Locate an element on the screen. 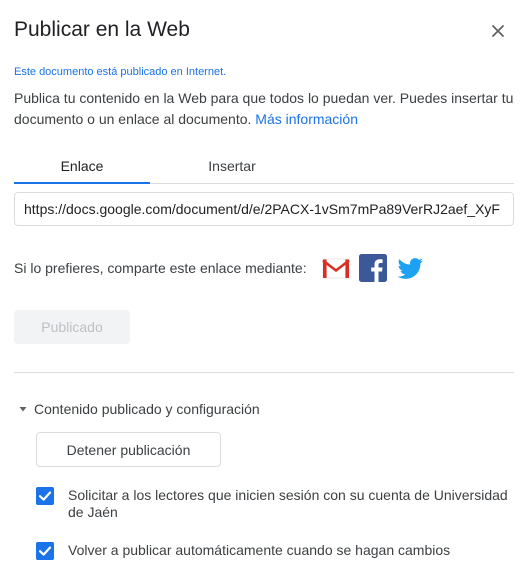  settings-section-toggle: Contenido publicado y configuración is located at coordinates (139, 409).